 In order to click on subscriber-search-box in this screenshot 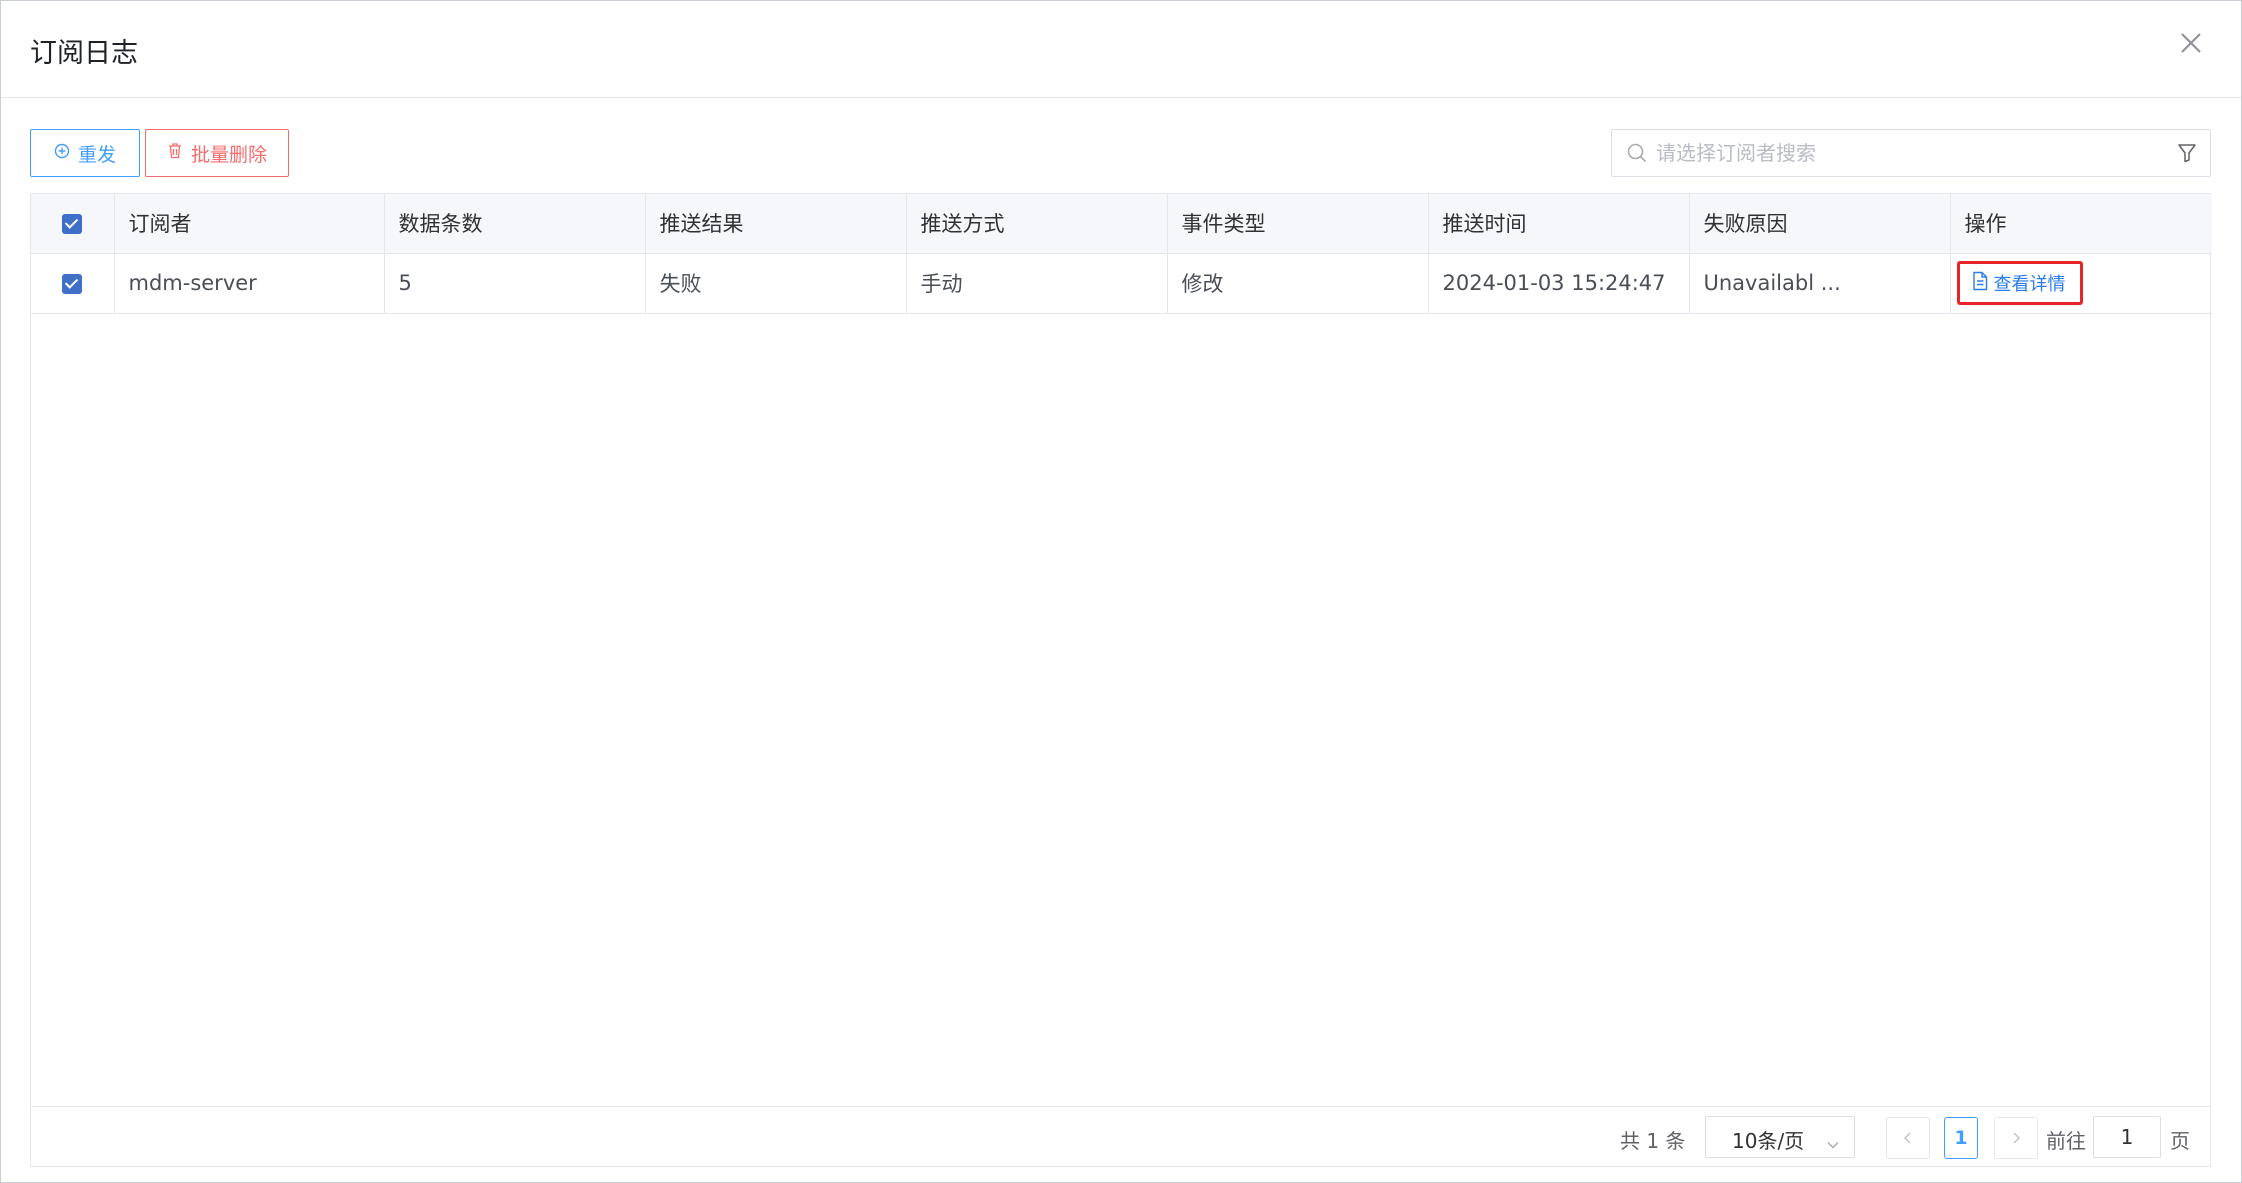, I will do `click(1911, 153)`.